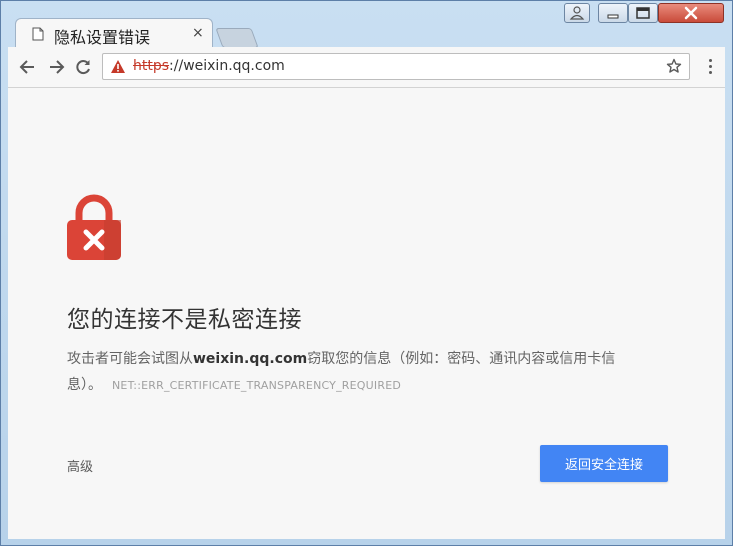  I want to click on forward-arrow-icon, so click(56, 67).